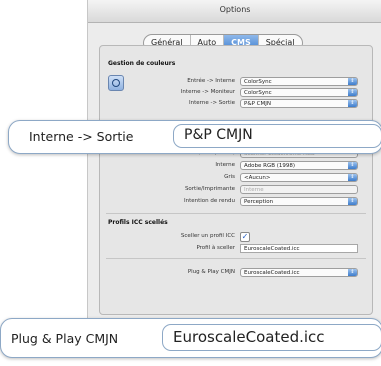  What do you see at coordinates (299, 272) in the screenshot?
I see `plug-play-popup: EuroscaleCoated.icc ⇕` at bounding box center [299, 272].